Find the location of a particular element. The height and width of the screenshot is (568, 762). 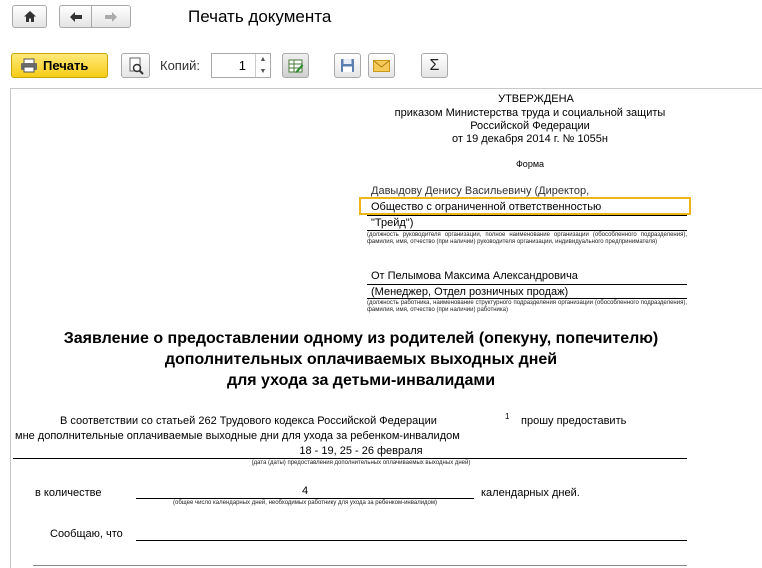

copies-input: 1 ▲ ▼ is located at coordinates (241, 65).